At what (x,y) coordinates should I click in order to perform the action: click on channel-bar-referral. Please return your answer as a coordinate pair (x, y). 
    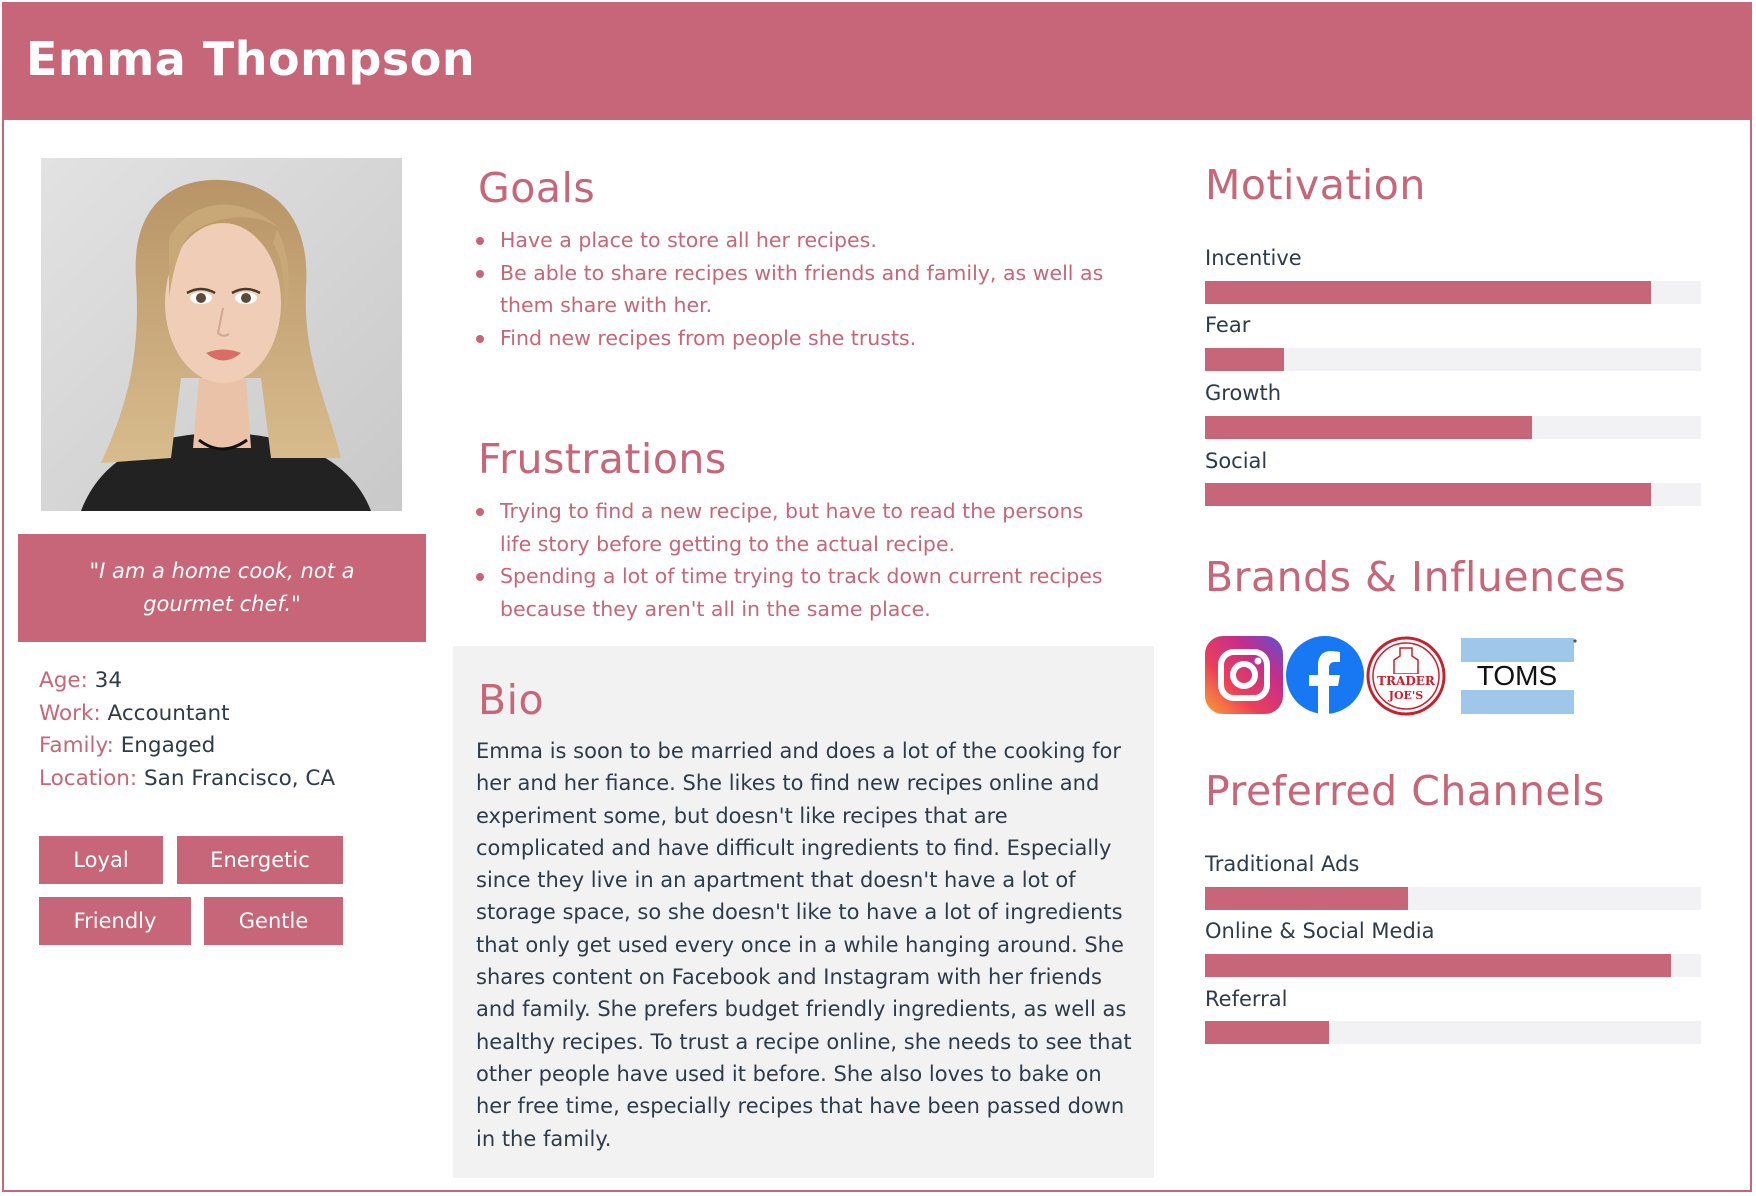
    Looking at the image, I should click on (1453, 1032).